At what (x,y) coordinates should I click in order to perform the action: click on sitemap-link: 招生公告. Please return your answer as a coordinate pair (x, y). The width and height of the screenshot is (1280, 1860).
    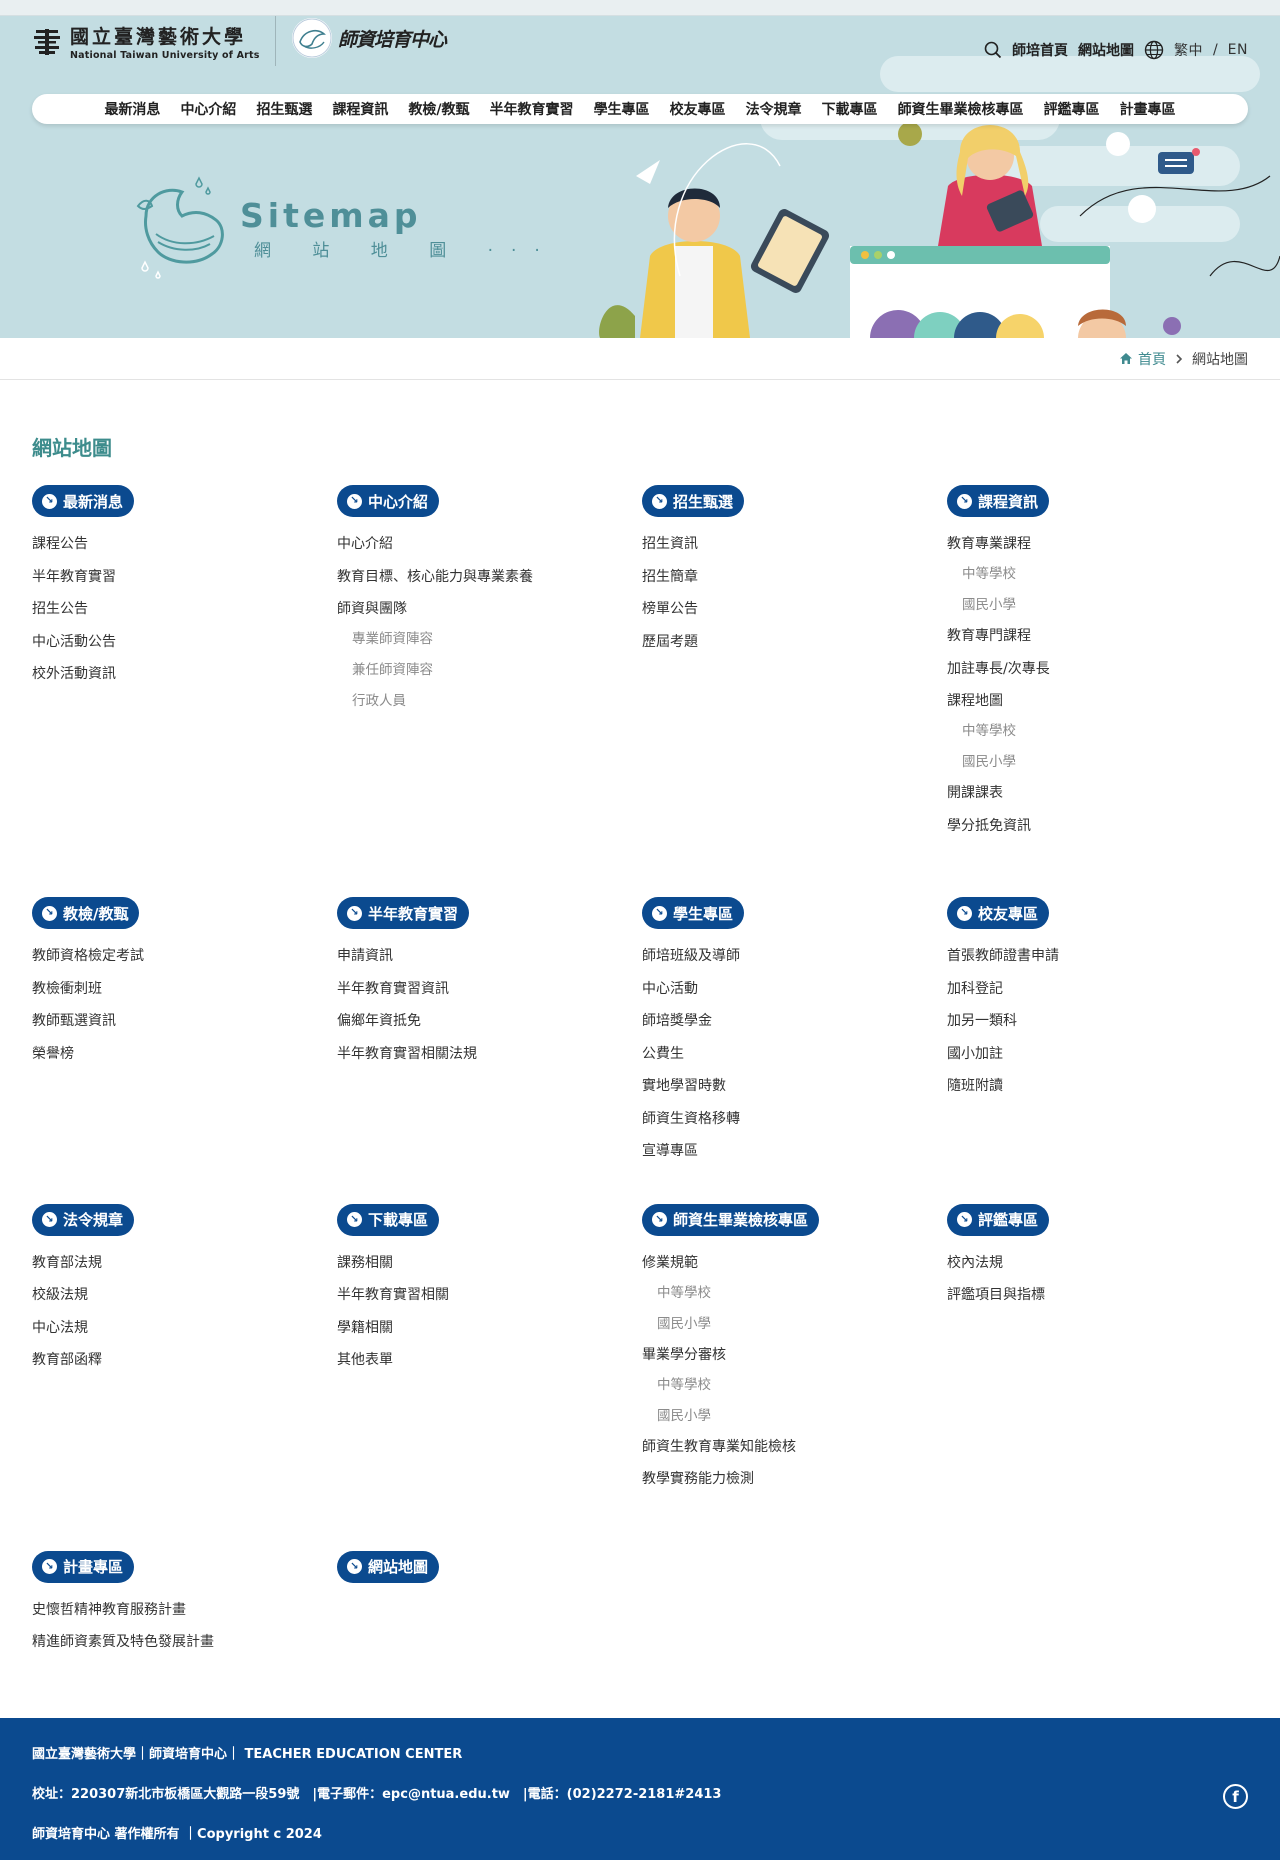
    Looking at the image, I should click on (60, 609).